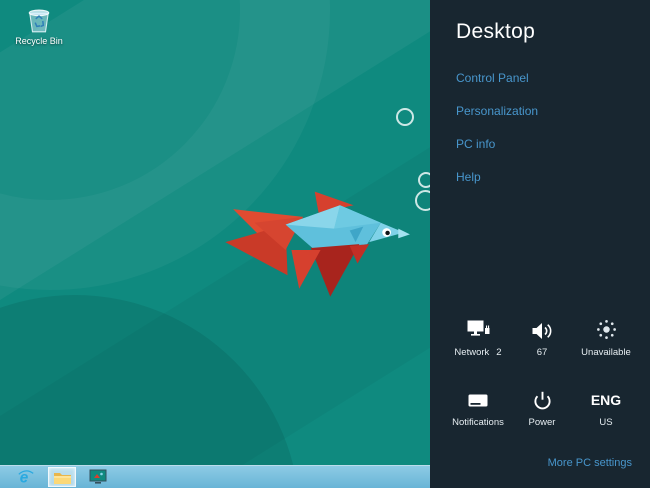  What do you see at coordinates (39, 41) in the screenshot?
I see `recycle-bin-label: Recycle Bin` at bounding box center [39, 41].